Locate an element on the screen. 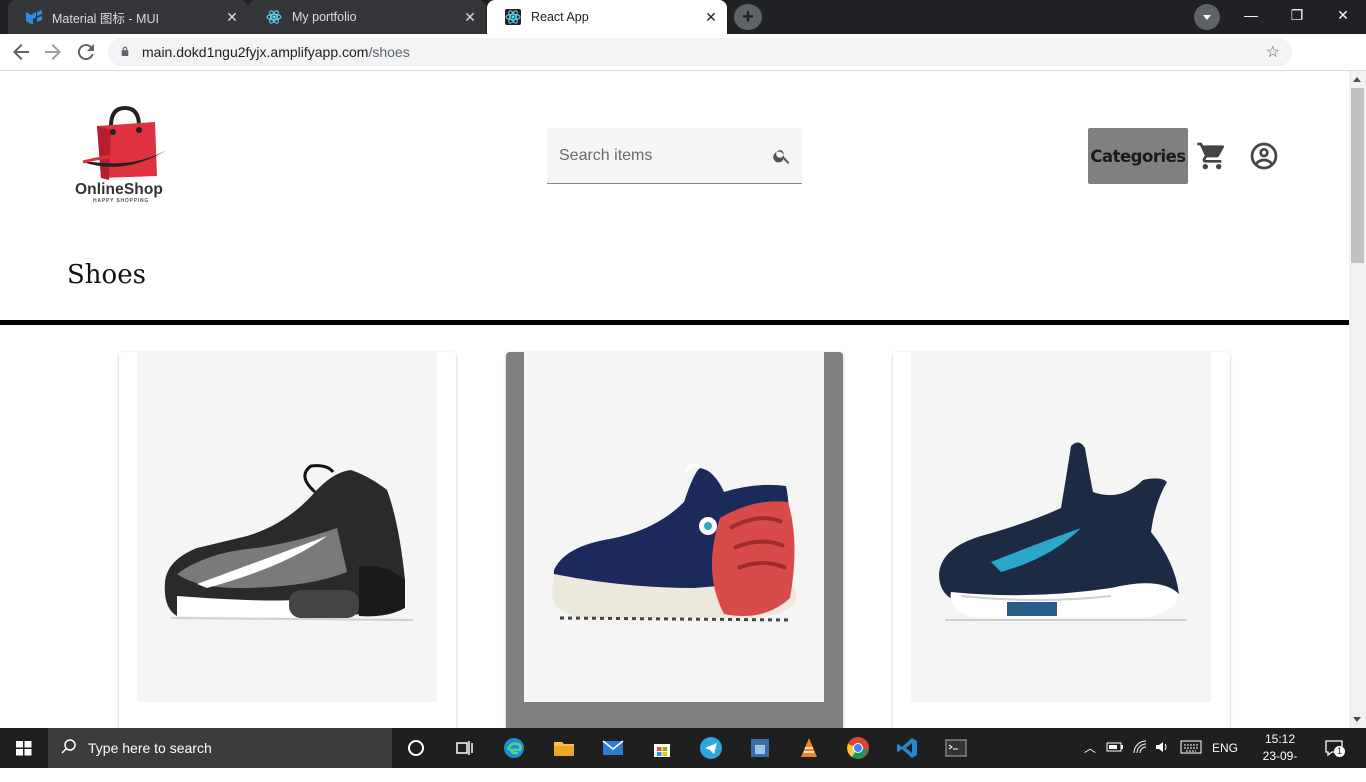 Image resolution: width=1366 pixels, height=782 pixels. file-explorer-icon is located at coordinates (564, 748).